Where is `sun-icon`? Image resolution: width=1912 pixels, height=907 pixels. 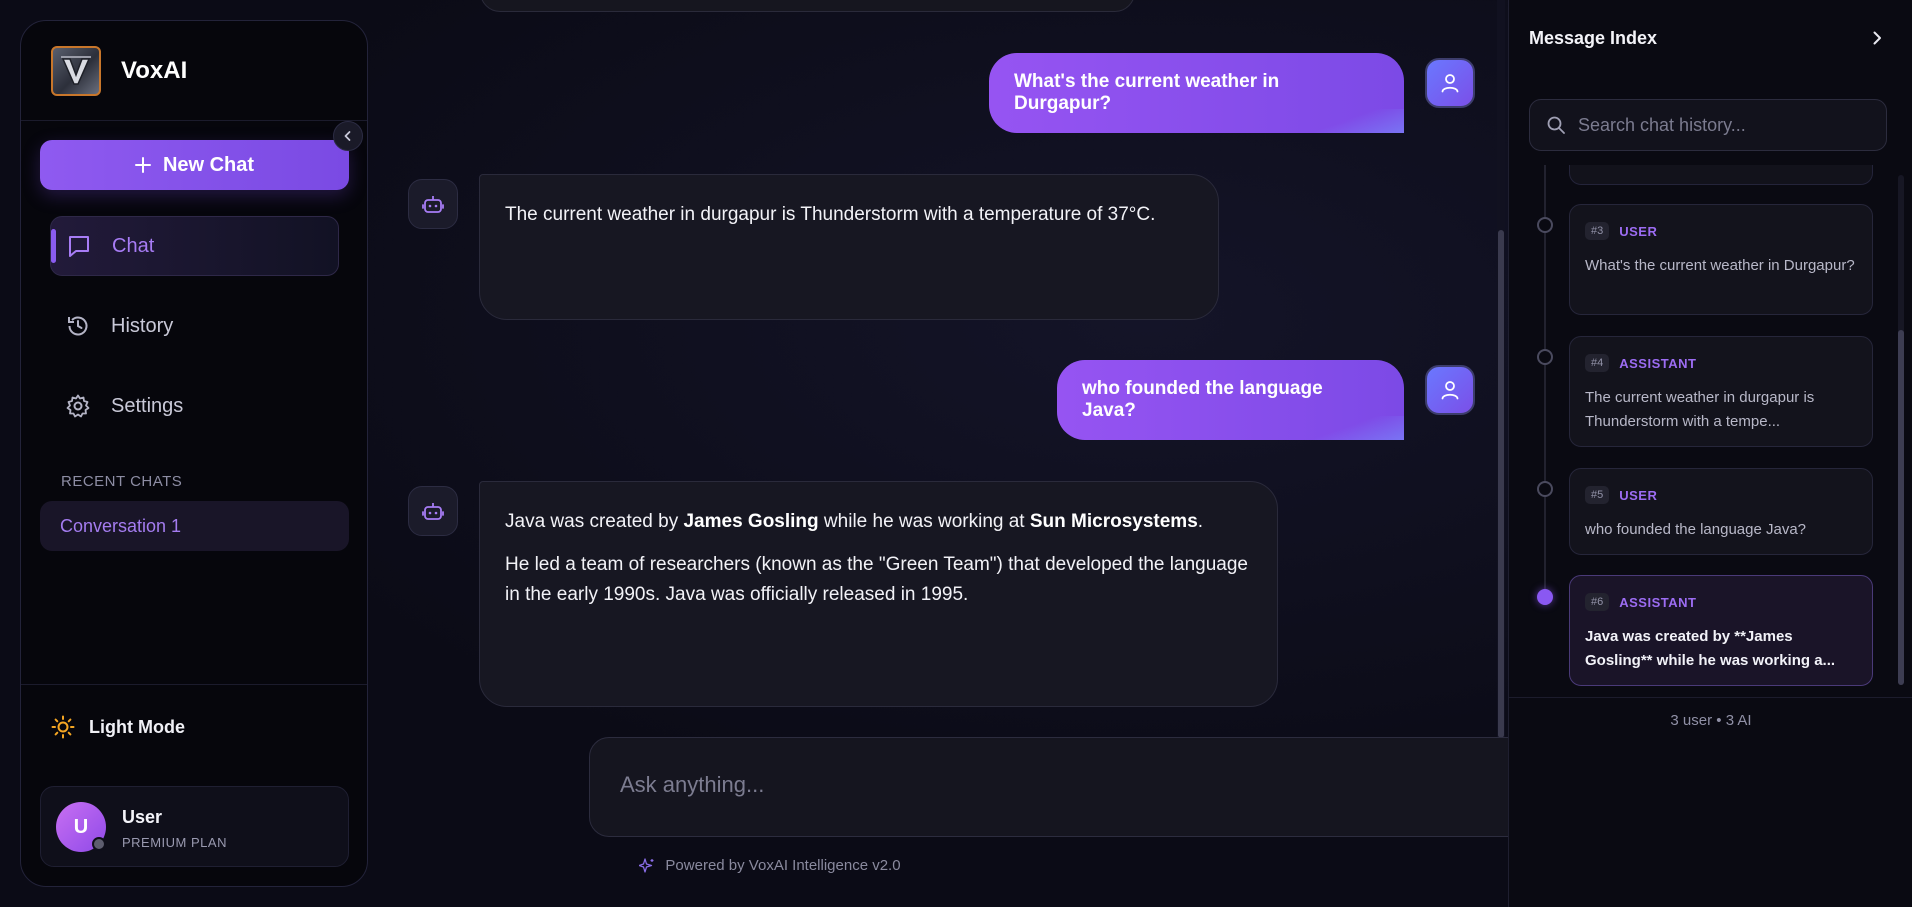
sun-icon is located at coordinates (63, 727).